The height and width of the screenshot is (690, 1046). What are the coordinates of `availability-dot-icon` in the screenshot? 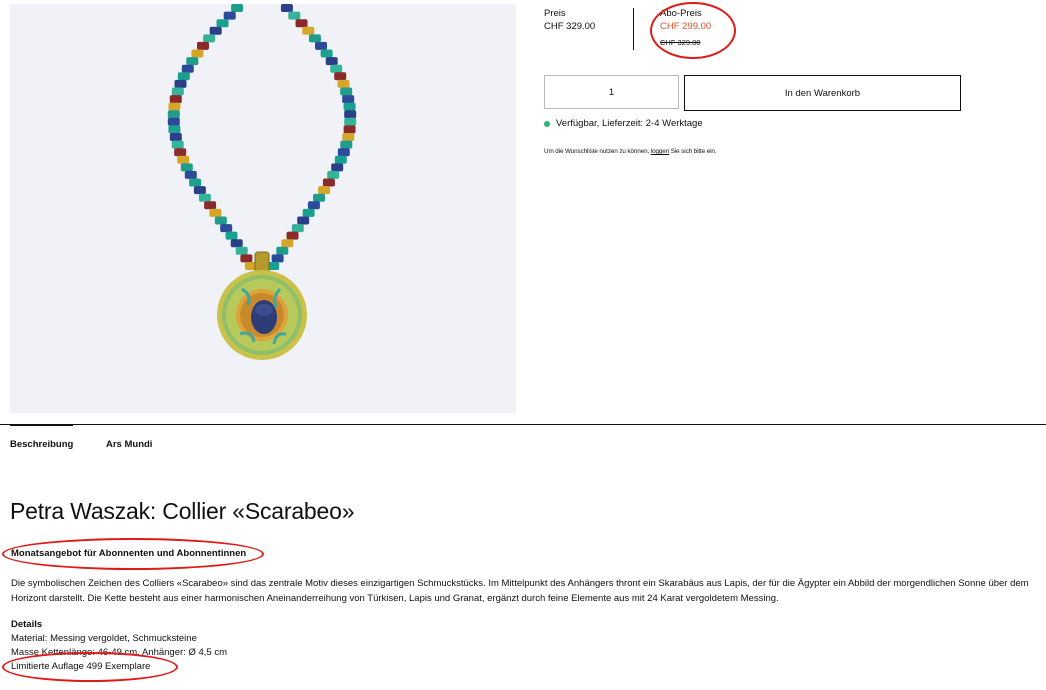 It's located at (547, 124).